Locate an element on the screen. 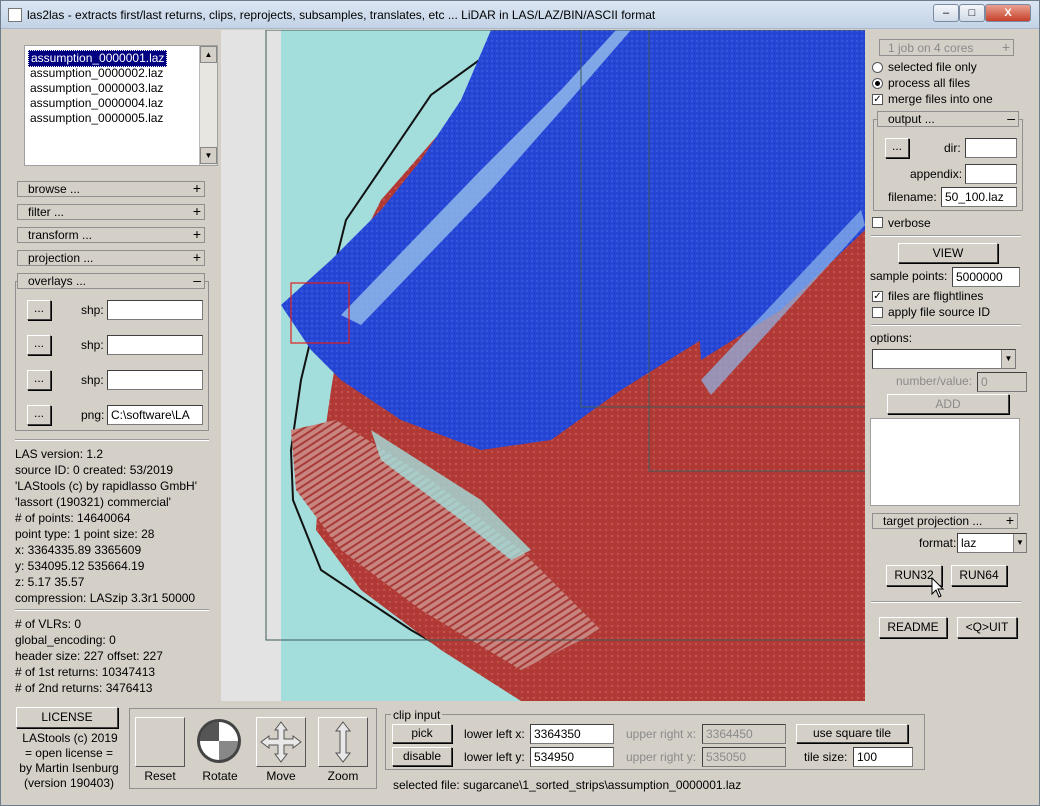 The height and width of the screenshot is (806, 1040). flightlines-checkbox: ✓ is located at coordinates (877, 296).